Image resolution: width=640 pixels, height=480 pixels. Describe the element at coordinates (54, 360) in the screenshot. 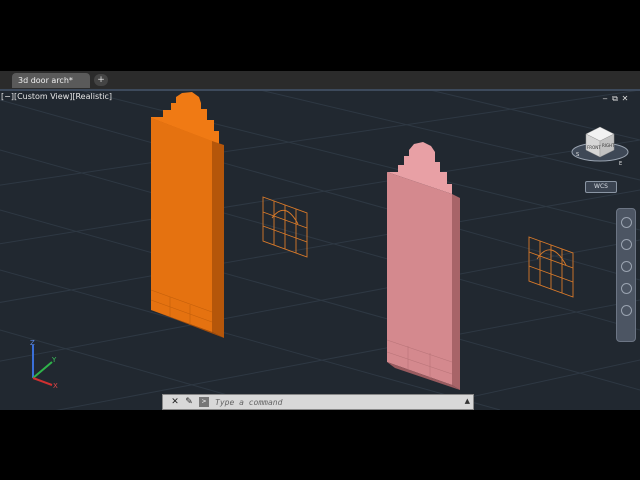

I see `ucs-y-label: Y` at that location.